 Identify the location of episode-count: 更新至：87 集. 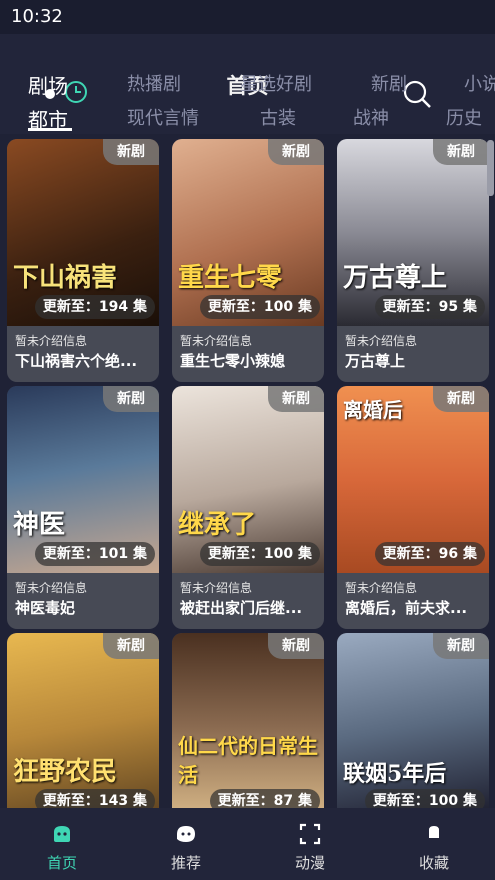
(264, 798).